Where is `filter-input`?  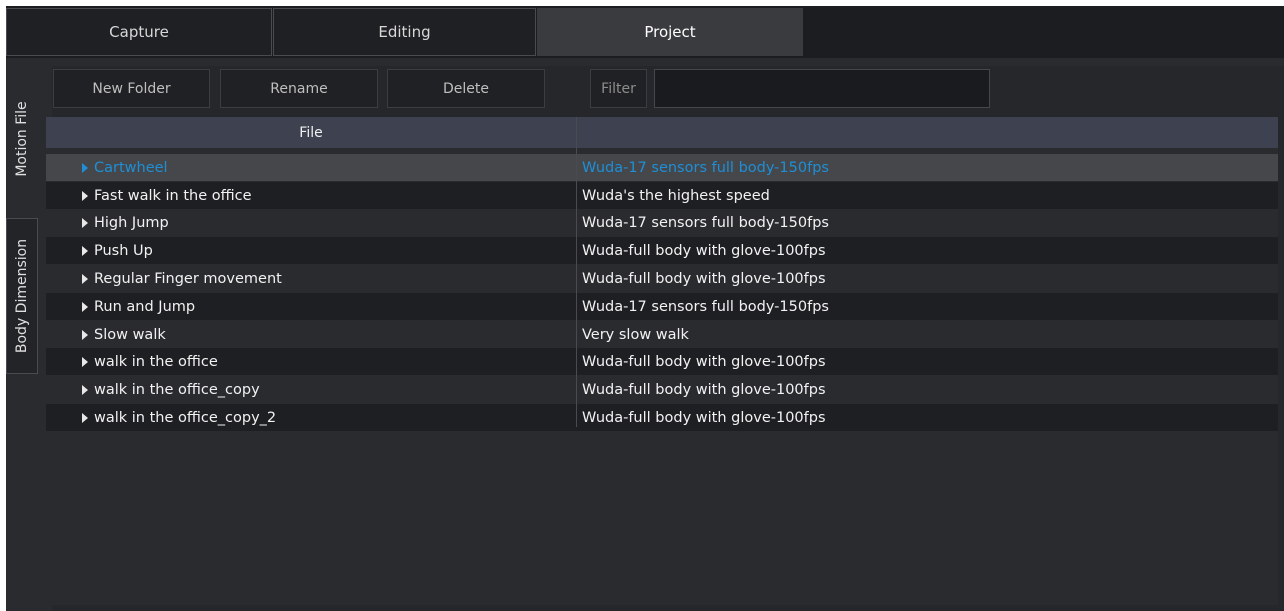 filter-input is located at coordinates (822, 88).